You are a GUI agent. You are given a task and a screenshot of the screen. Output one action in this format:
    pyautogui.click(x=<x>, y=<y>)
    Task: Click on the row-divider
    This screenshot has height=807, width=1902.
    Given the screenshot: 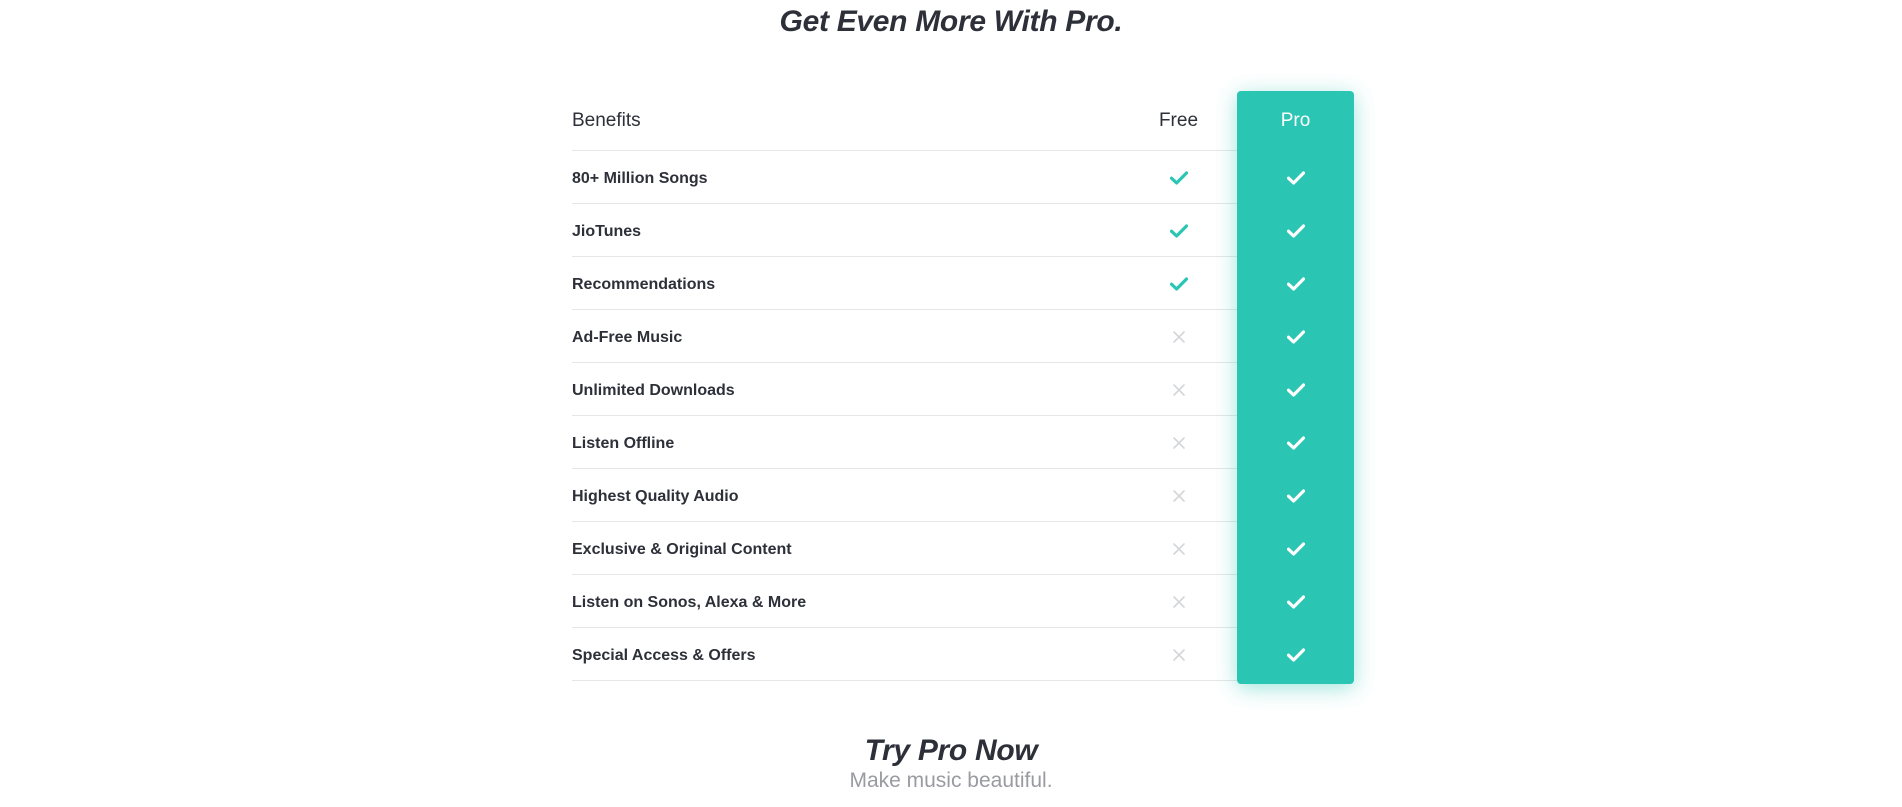 What is the action you would take?
    pyautogui.click(x=904, y=680)
    